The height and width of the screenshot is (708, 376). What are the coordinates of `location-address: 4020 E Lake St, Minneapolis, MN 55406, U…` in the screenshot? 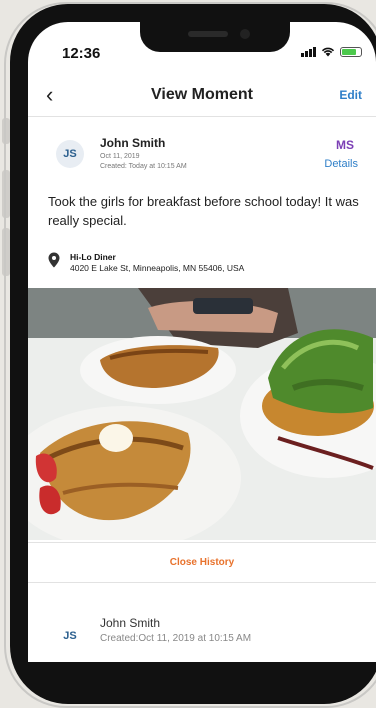 It's located at (157, 268).